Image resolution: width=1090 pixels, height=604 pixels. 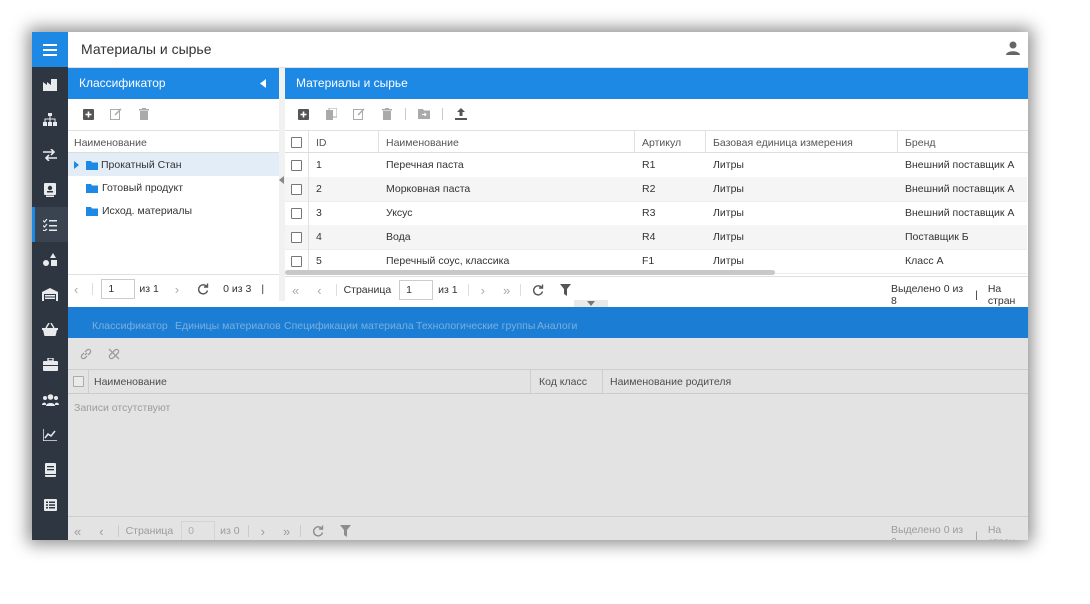 What do you see at coordinates (50, 224) in the screenshot?
I see `nav-materials` at bounding box center [50, 224].